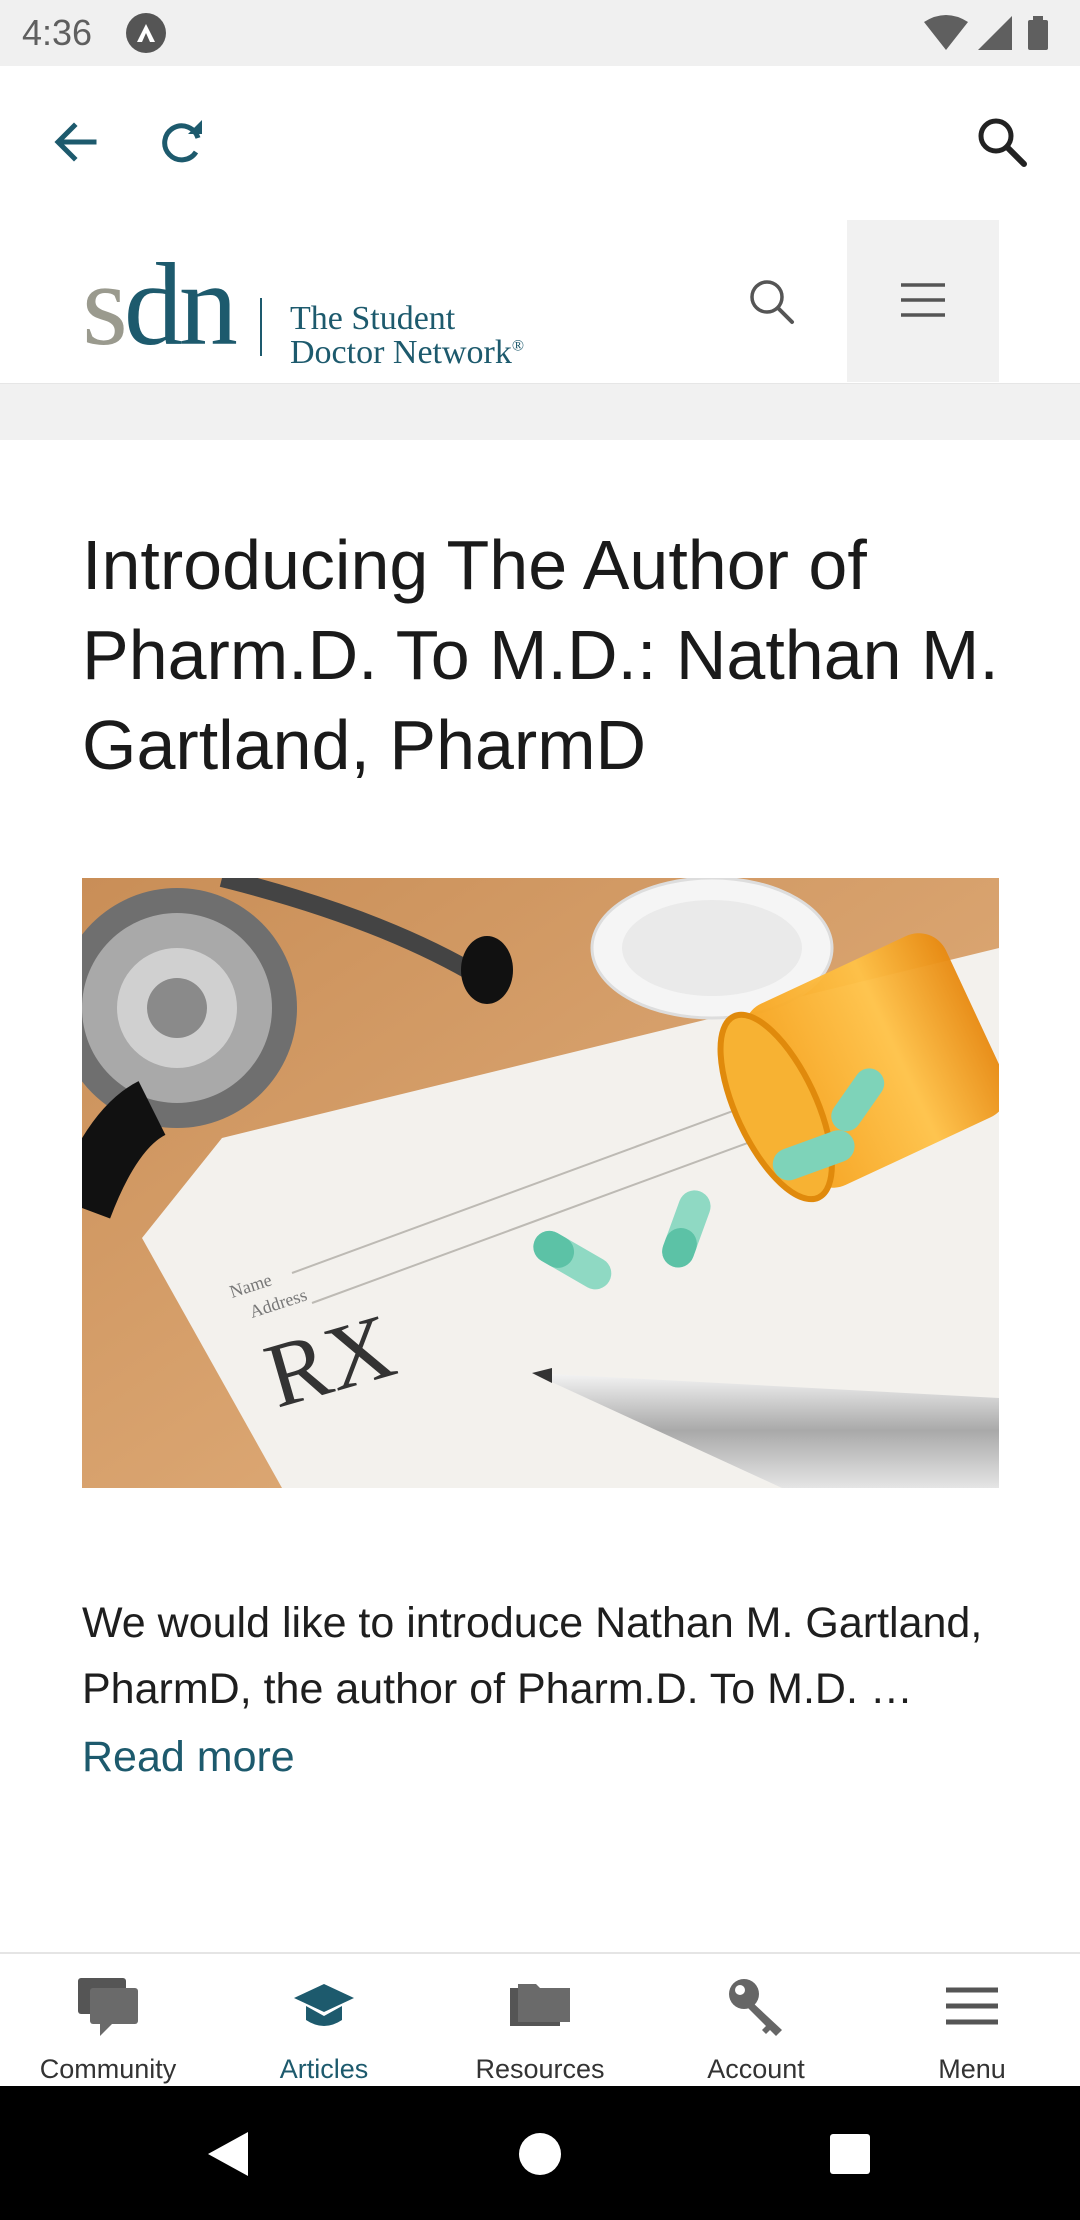 This screenshot has height=2220, width=1080. Describe the element at coordinates (182, 142) in the screenshot. I see `refresh-icon` at that location.